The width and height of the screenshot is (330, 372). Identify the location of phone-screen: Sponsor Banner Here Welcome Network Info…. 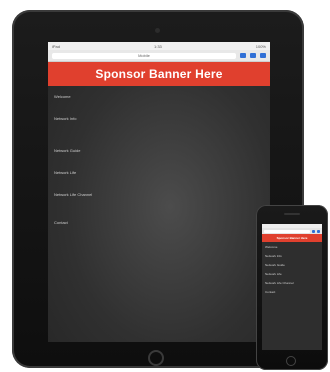
(292, 287).